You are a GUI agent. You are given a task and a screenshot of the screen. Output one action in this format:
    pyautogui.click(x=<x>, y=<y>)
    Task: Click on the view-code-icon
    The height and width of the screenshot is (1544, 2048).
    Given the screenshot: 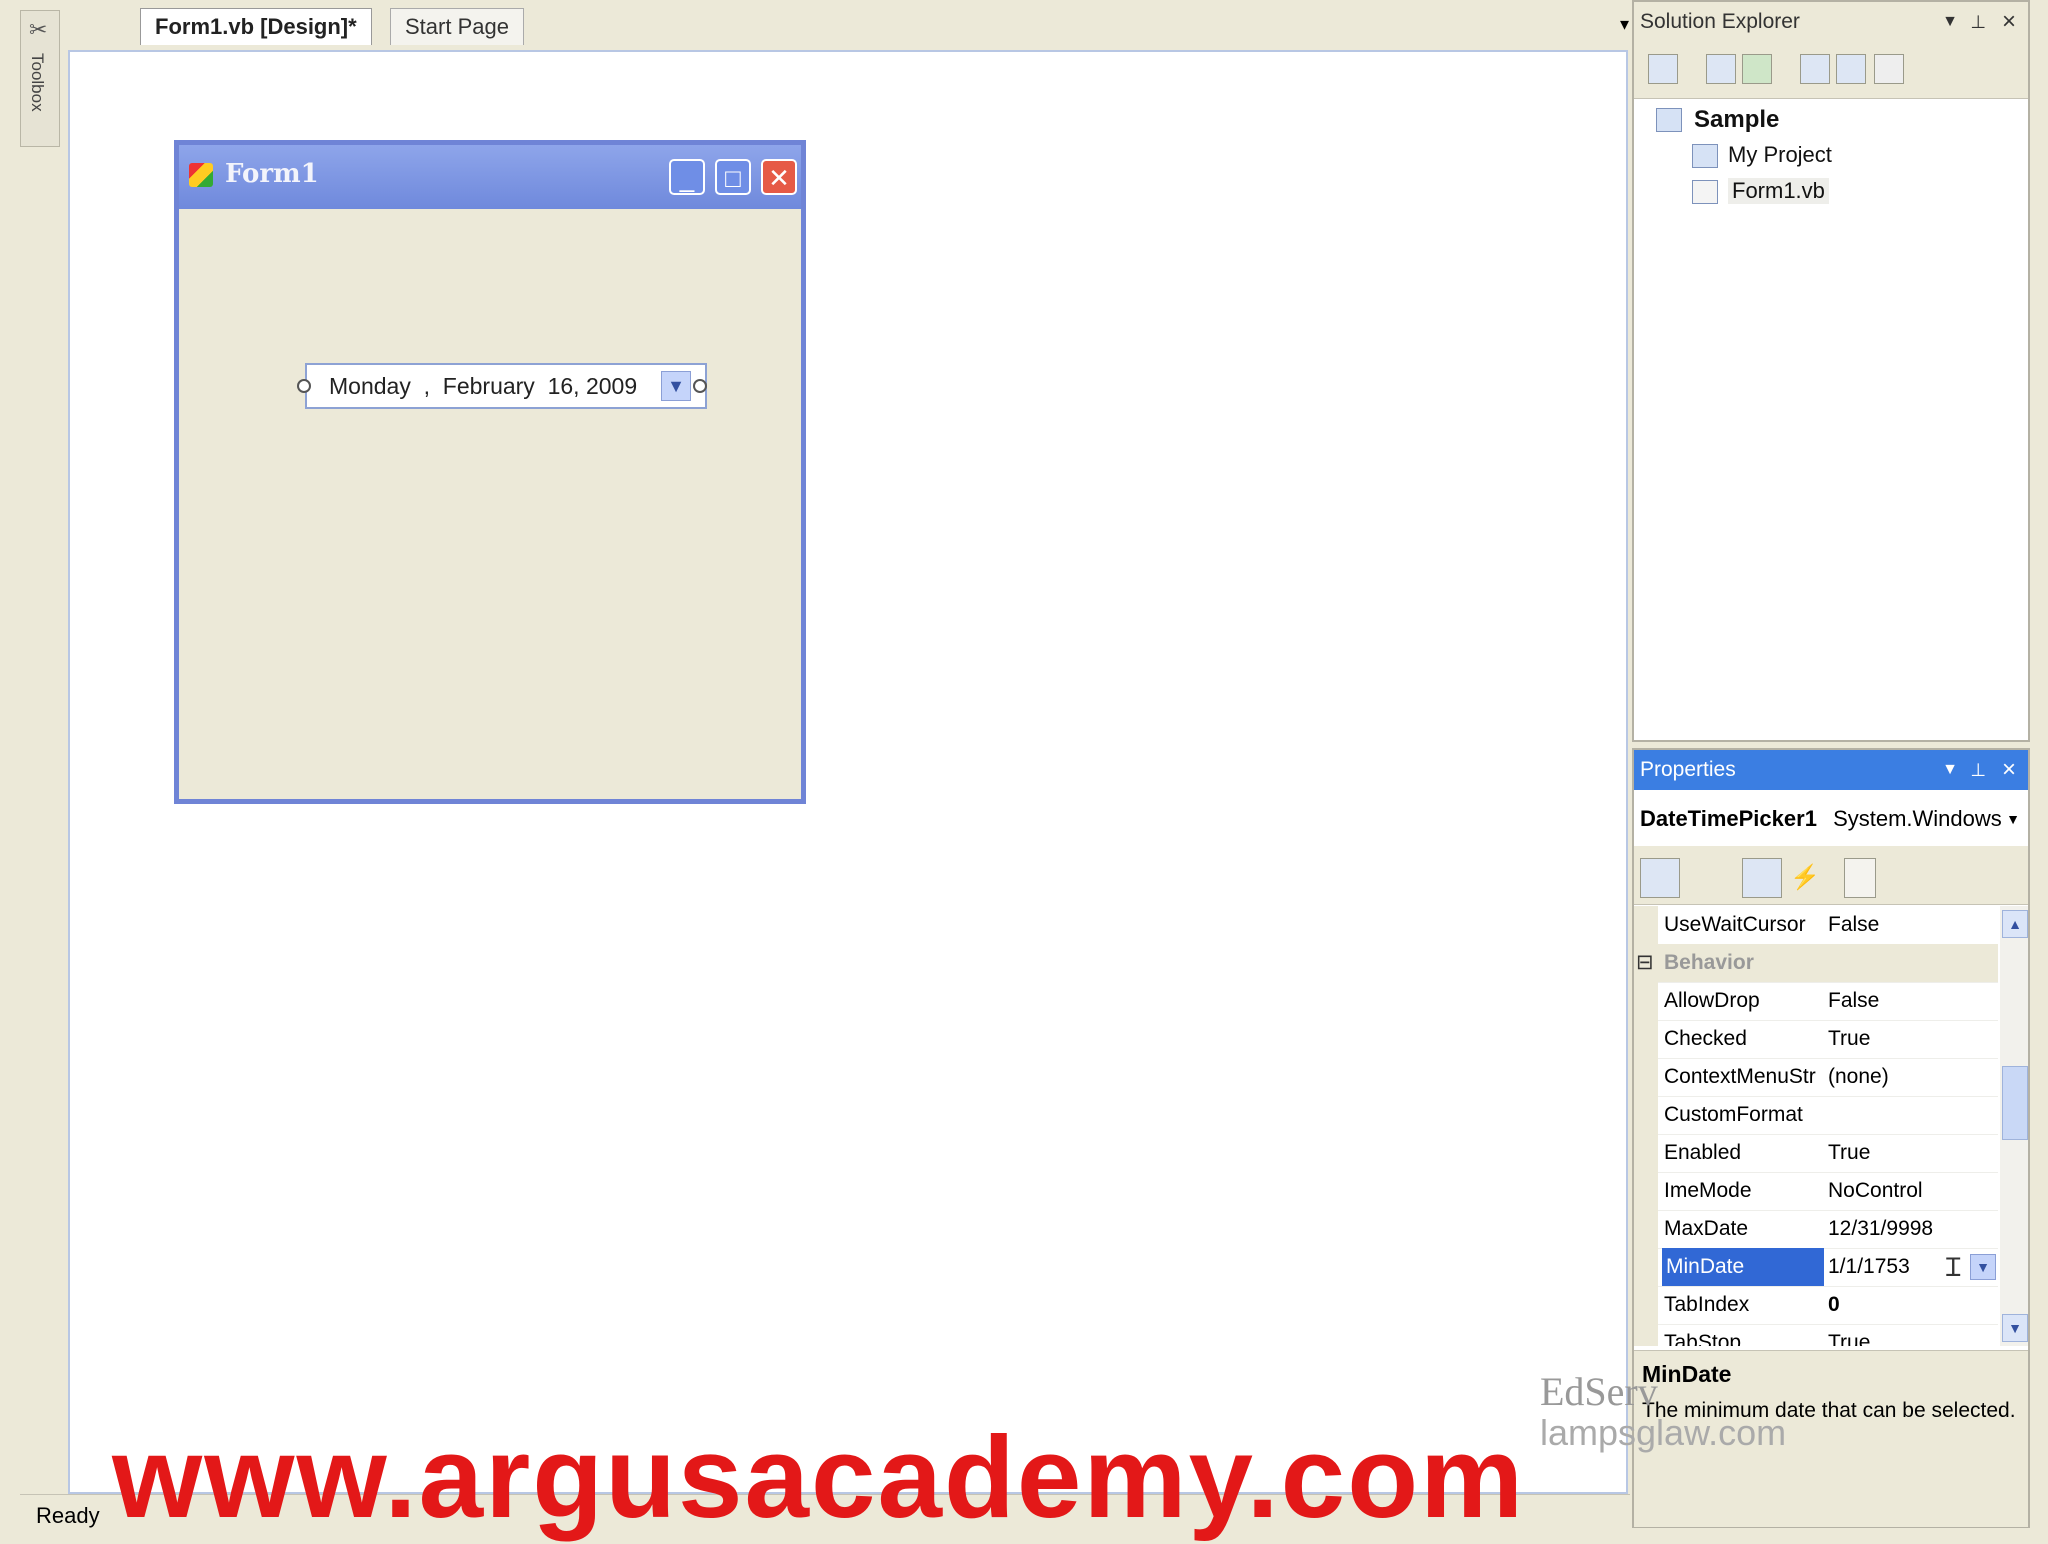 What is the action you would take?
    pyautogui.click(x=1815, y=69)
    